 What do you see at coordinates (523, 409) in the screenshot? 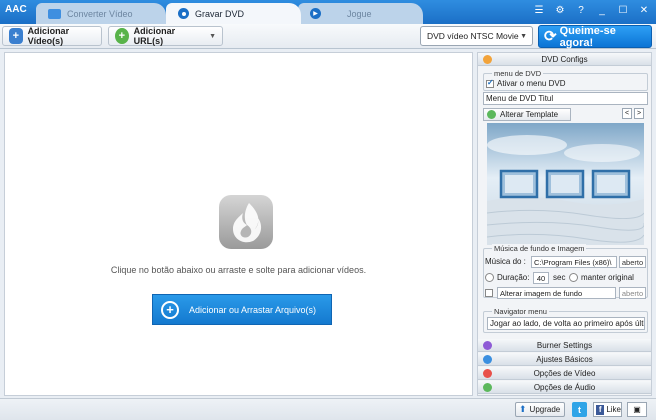
I see `upgrade-icon: ⬆` at bounding box center [523, 409].